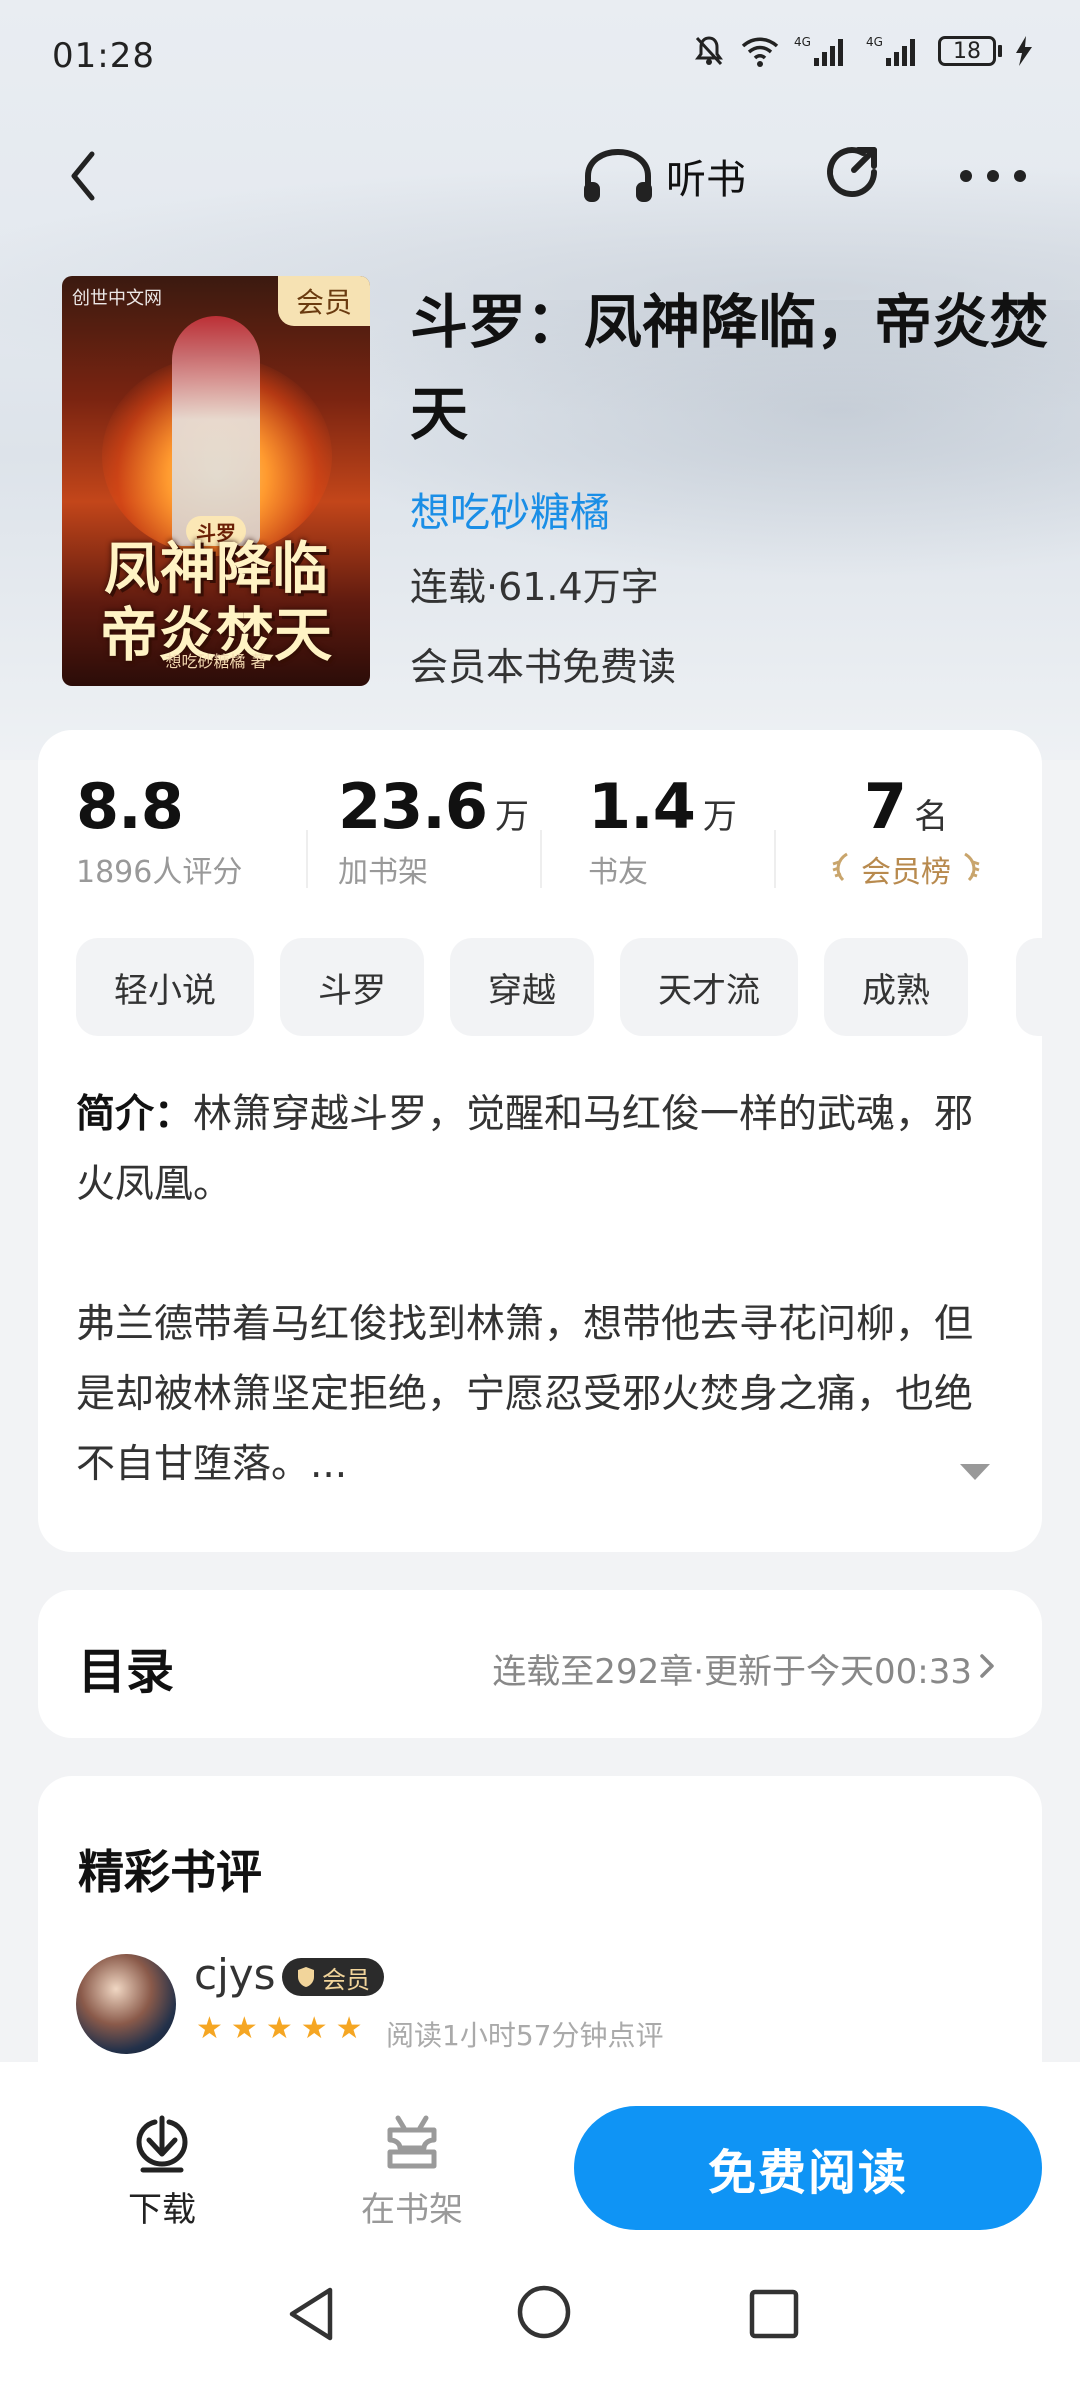 This screenshot has width=1080, height=2388. I want to click on tag-list: 轻小说 斗罗 穿越 天才流 成熟, so click(522, 987).